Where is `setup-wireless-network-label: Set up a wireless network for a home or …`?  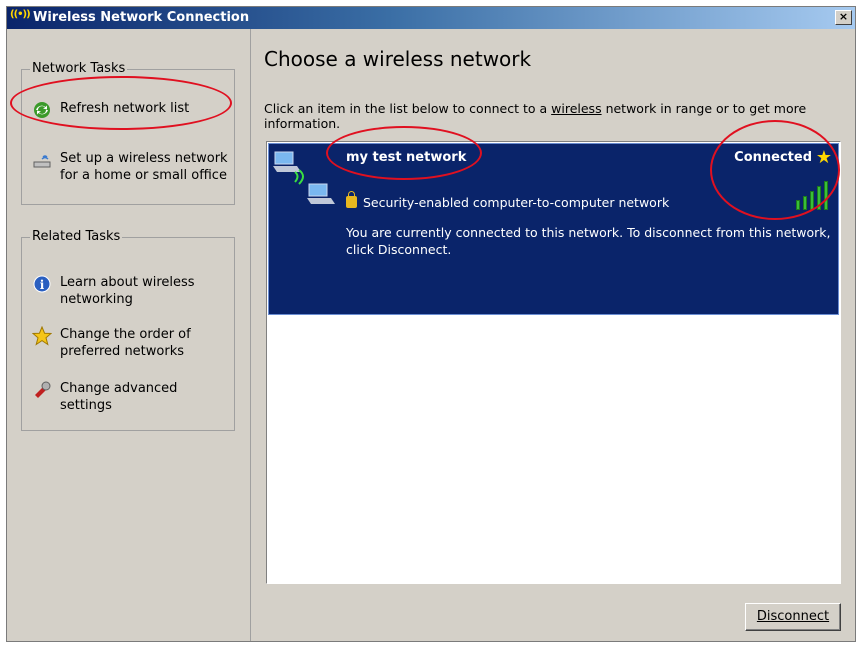
setup-wireless-network-label: Set up a wireless network for a home or … is located at coordinates (144, 167).